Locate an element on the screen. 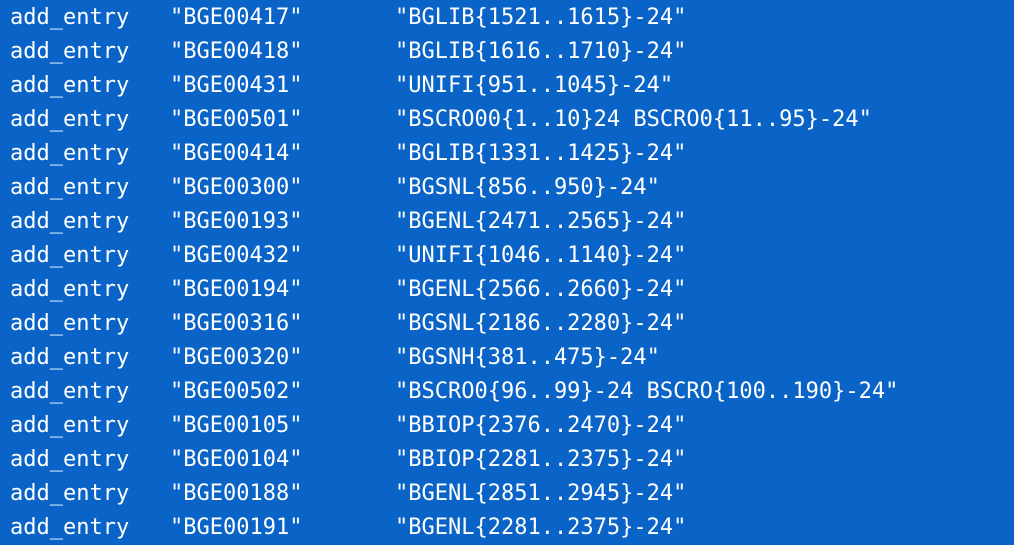 This screenshot has width=1014, height=545. entry-id: "BGE00188" is located at coordinates (236, 493).